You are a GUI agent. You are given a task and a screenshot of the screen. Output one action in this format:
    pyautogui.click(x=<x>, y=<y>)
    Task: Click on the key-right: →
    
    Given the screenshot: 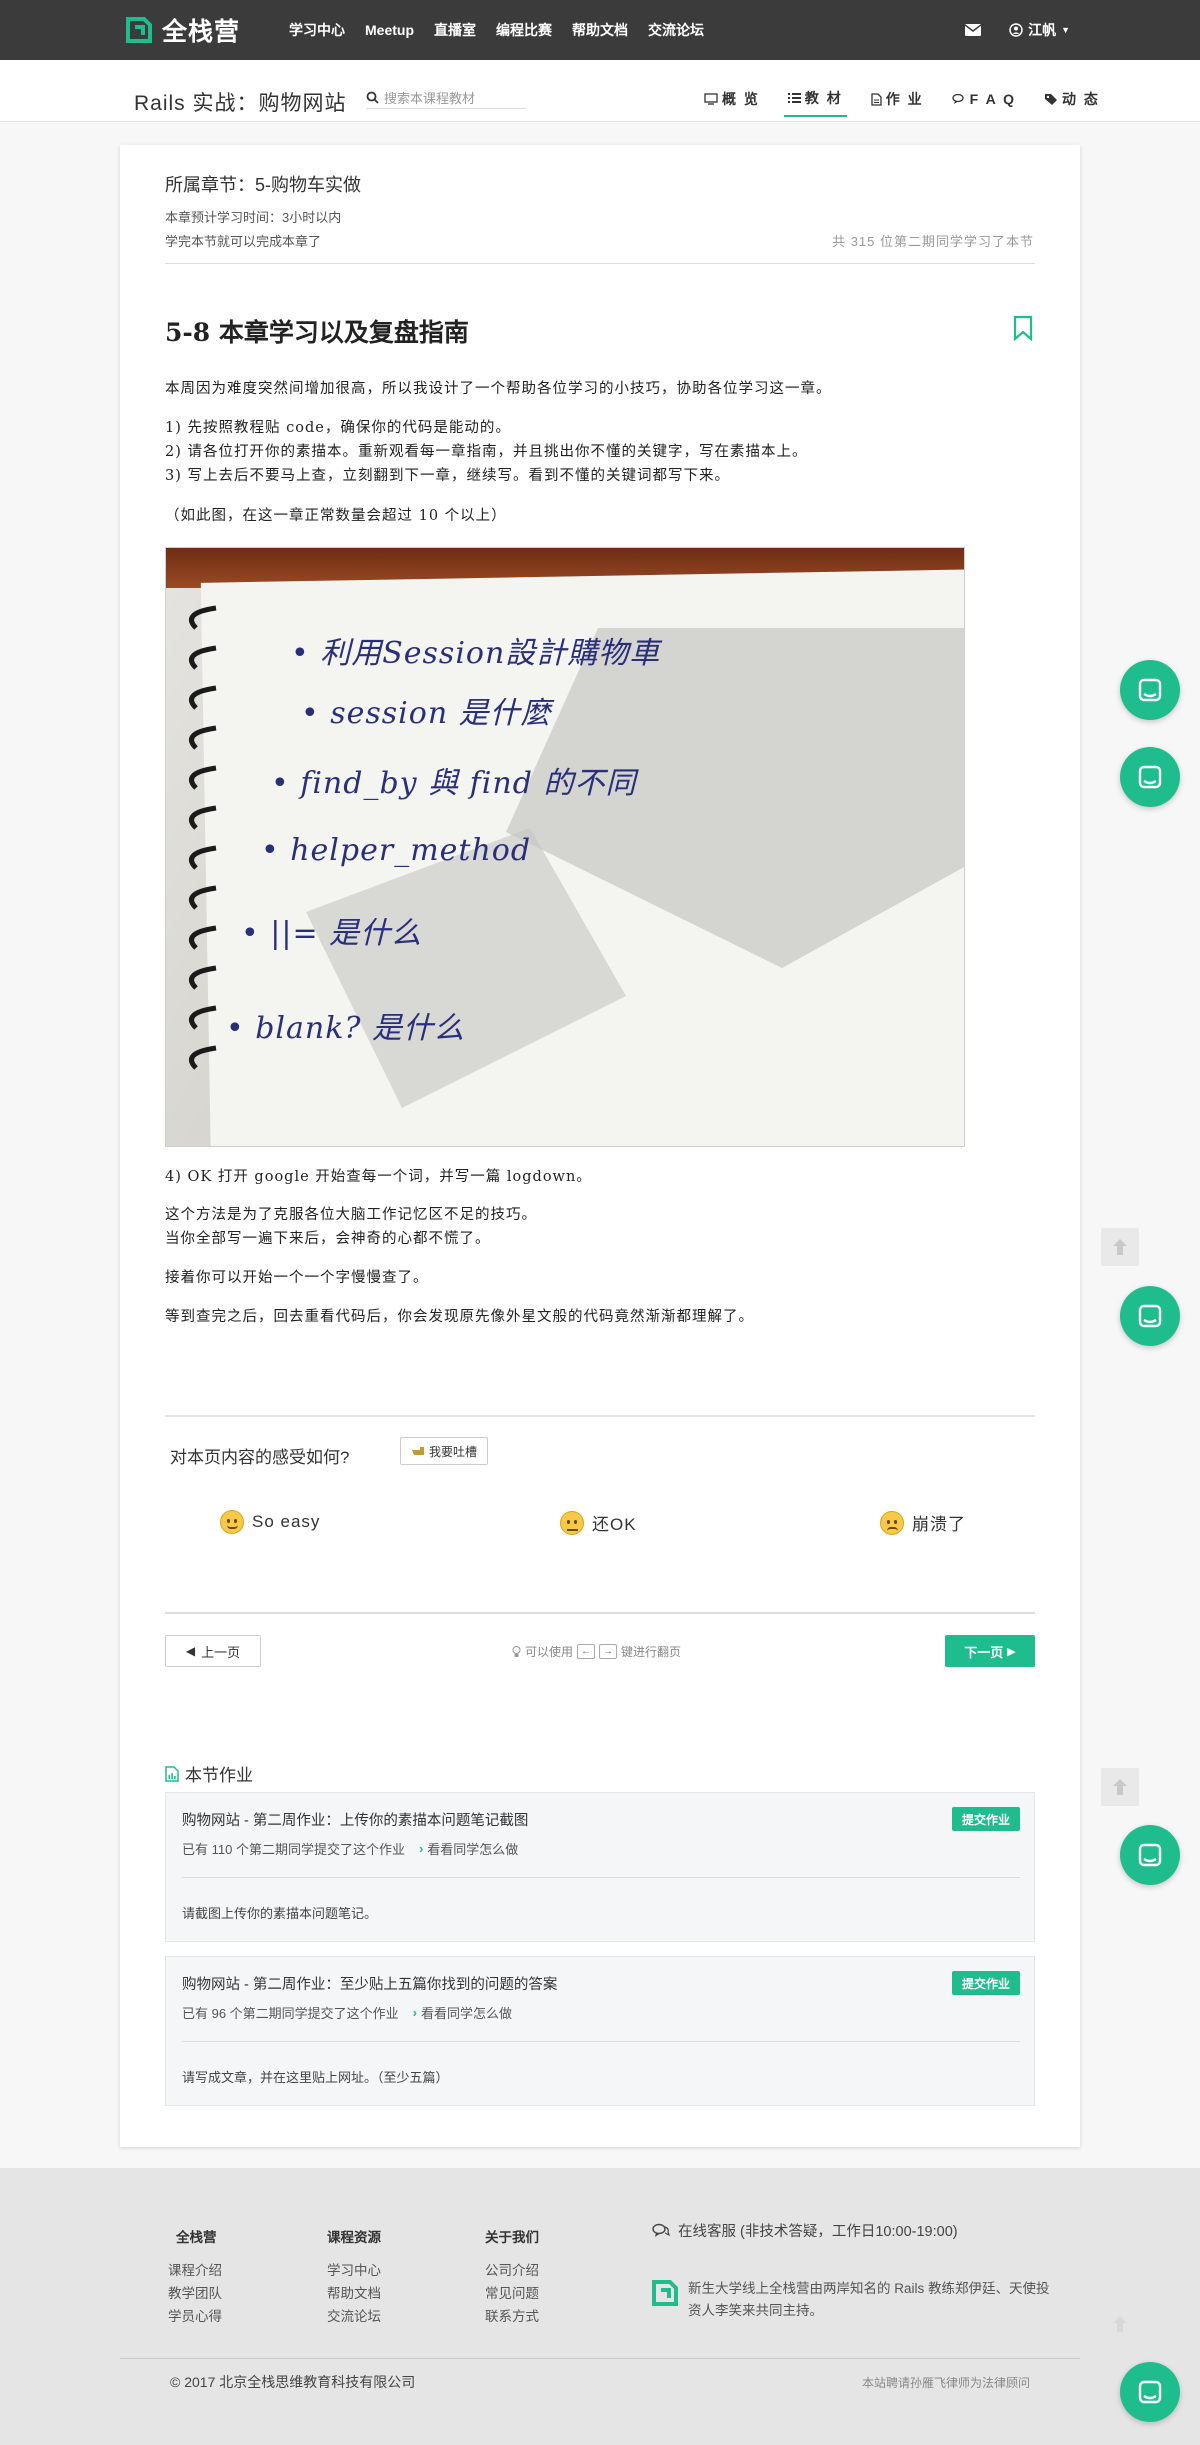 What is the action you would take?
    pyautogui.click(x=608, y=1651)
    